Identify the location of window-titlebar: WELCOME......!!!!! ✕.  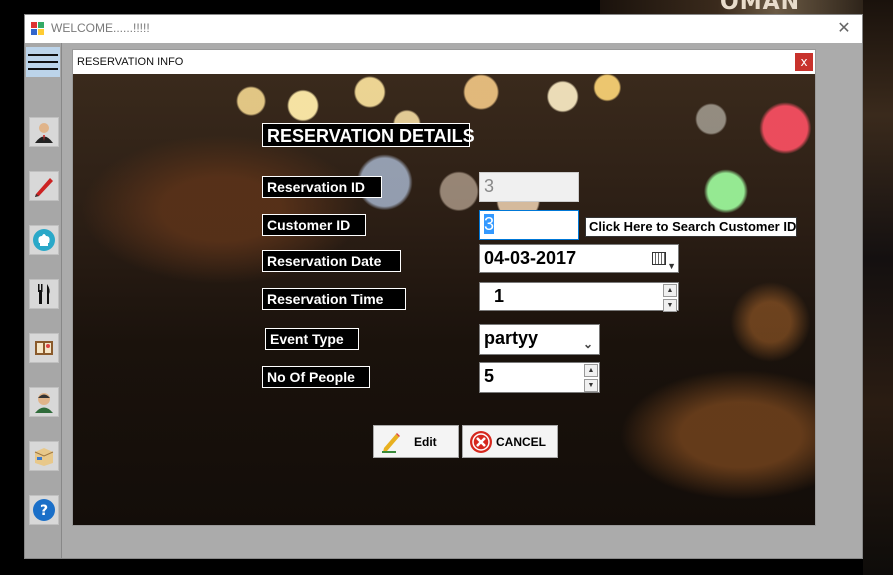
(443, 29).